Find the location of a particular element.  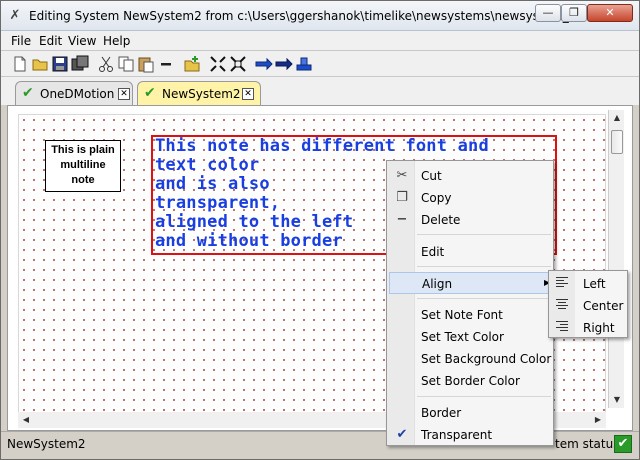

note-line: text color is located at coordinates (207, 165).